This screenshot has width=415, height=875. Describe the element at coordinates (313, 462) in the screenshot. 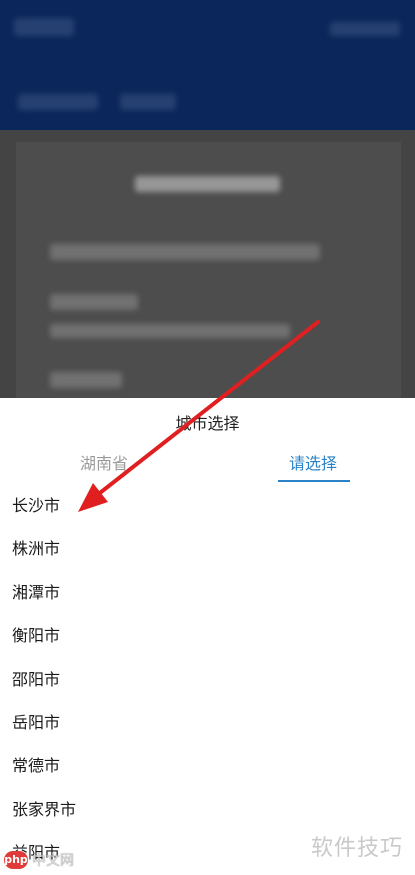

I see `tab-select-city: 请选择` at that location.